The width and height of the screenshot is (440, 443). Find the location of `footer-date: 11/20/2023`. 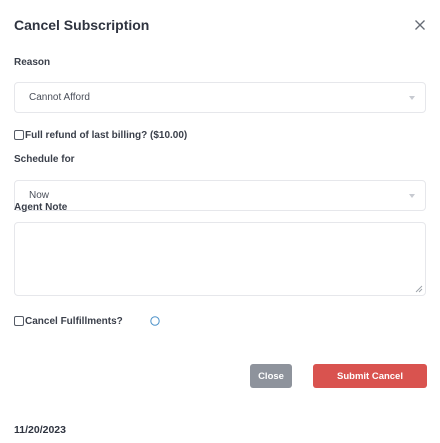

footer-date: 11/20/2023 is located at coordinates (40, 430).